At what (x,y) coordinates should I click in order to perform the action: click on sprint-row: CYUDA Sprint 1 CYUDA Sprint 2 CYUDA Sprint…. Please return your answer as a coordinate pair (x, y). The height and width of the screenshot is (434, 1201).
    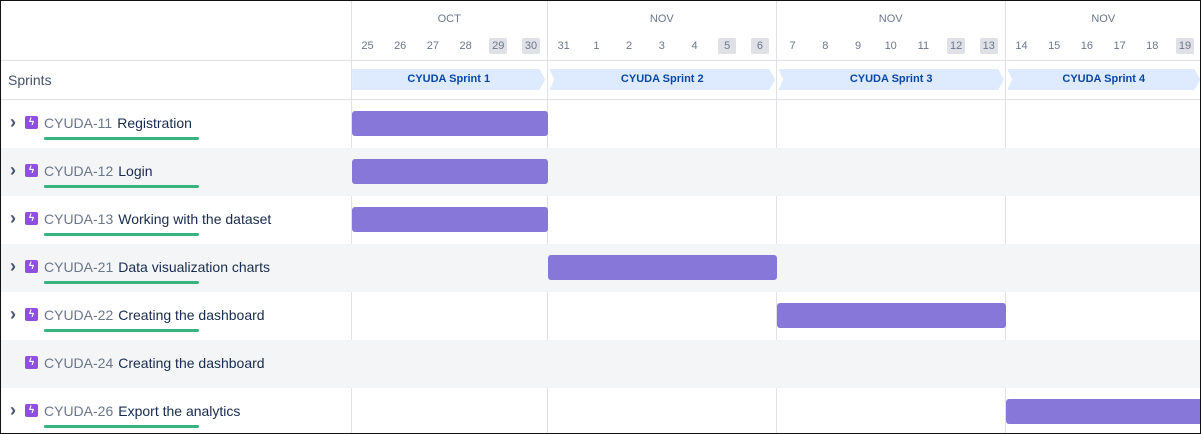
    Looking at the image, I should click on (776, 80).